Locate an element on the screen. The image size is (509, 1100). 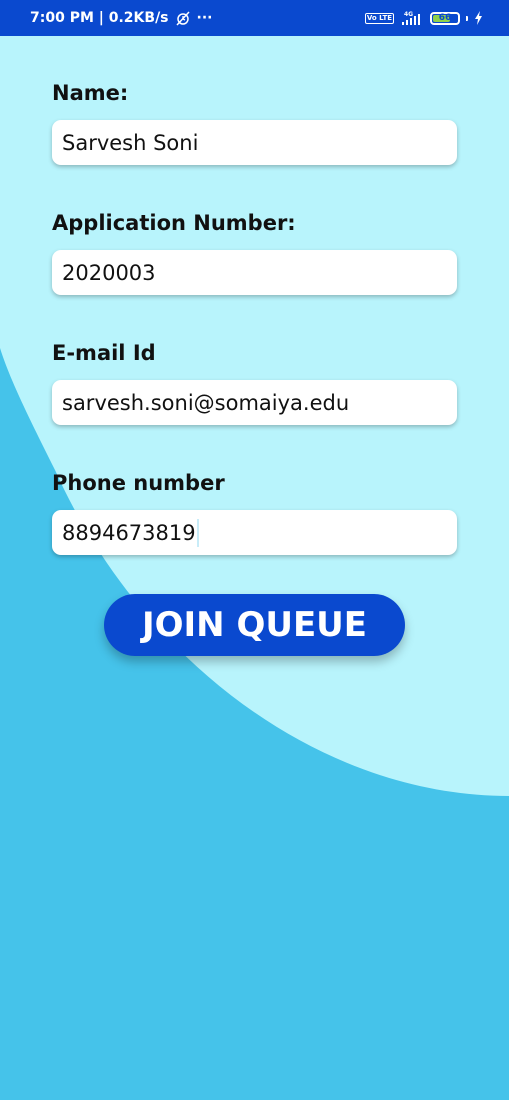
email-value: sarvesh.soni@somaiya.edu is located at coordinates (206, 402).